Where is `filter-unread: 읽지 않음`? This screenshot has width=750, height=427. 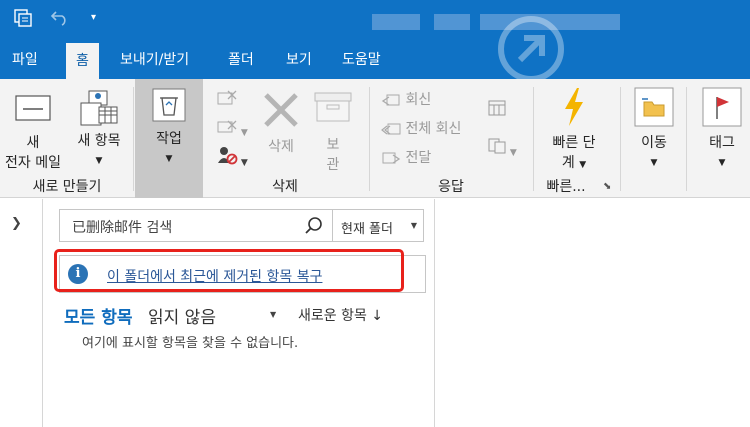
filter-unread: 읽지 않음 is located at coordinates (182, 315).